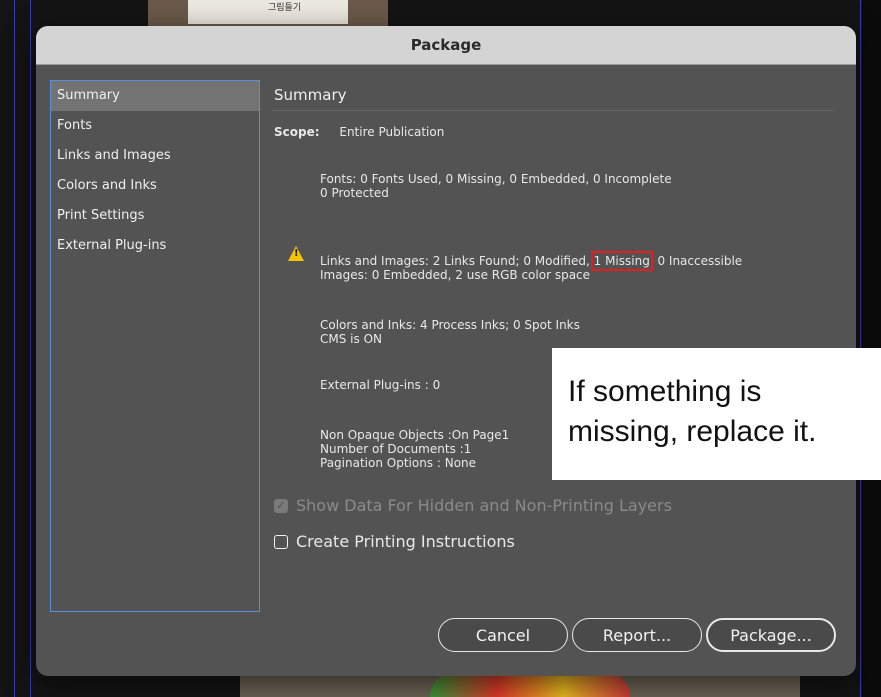 This screenshot has height=697, width=881. What do you see at coordinates (281, 505) in the screenshot?
I see `show-hidden-layers-checkbox: ✓` at bounding box center [281, 505].